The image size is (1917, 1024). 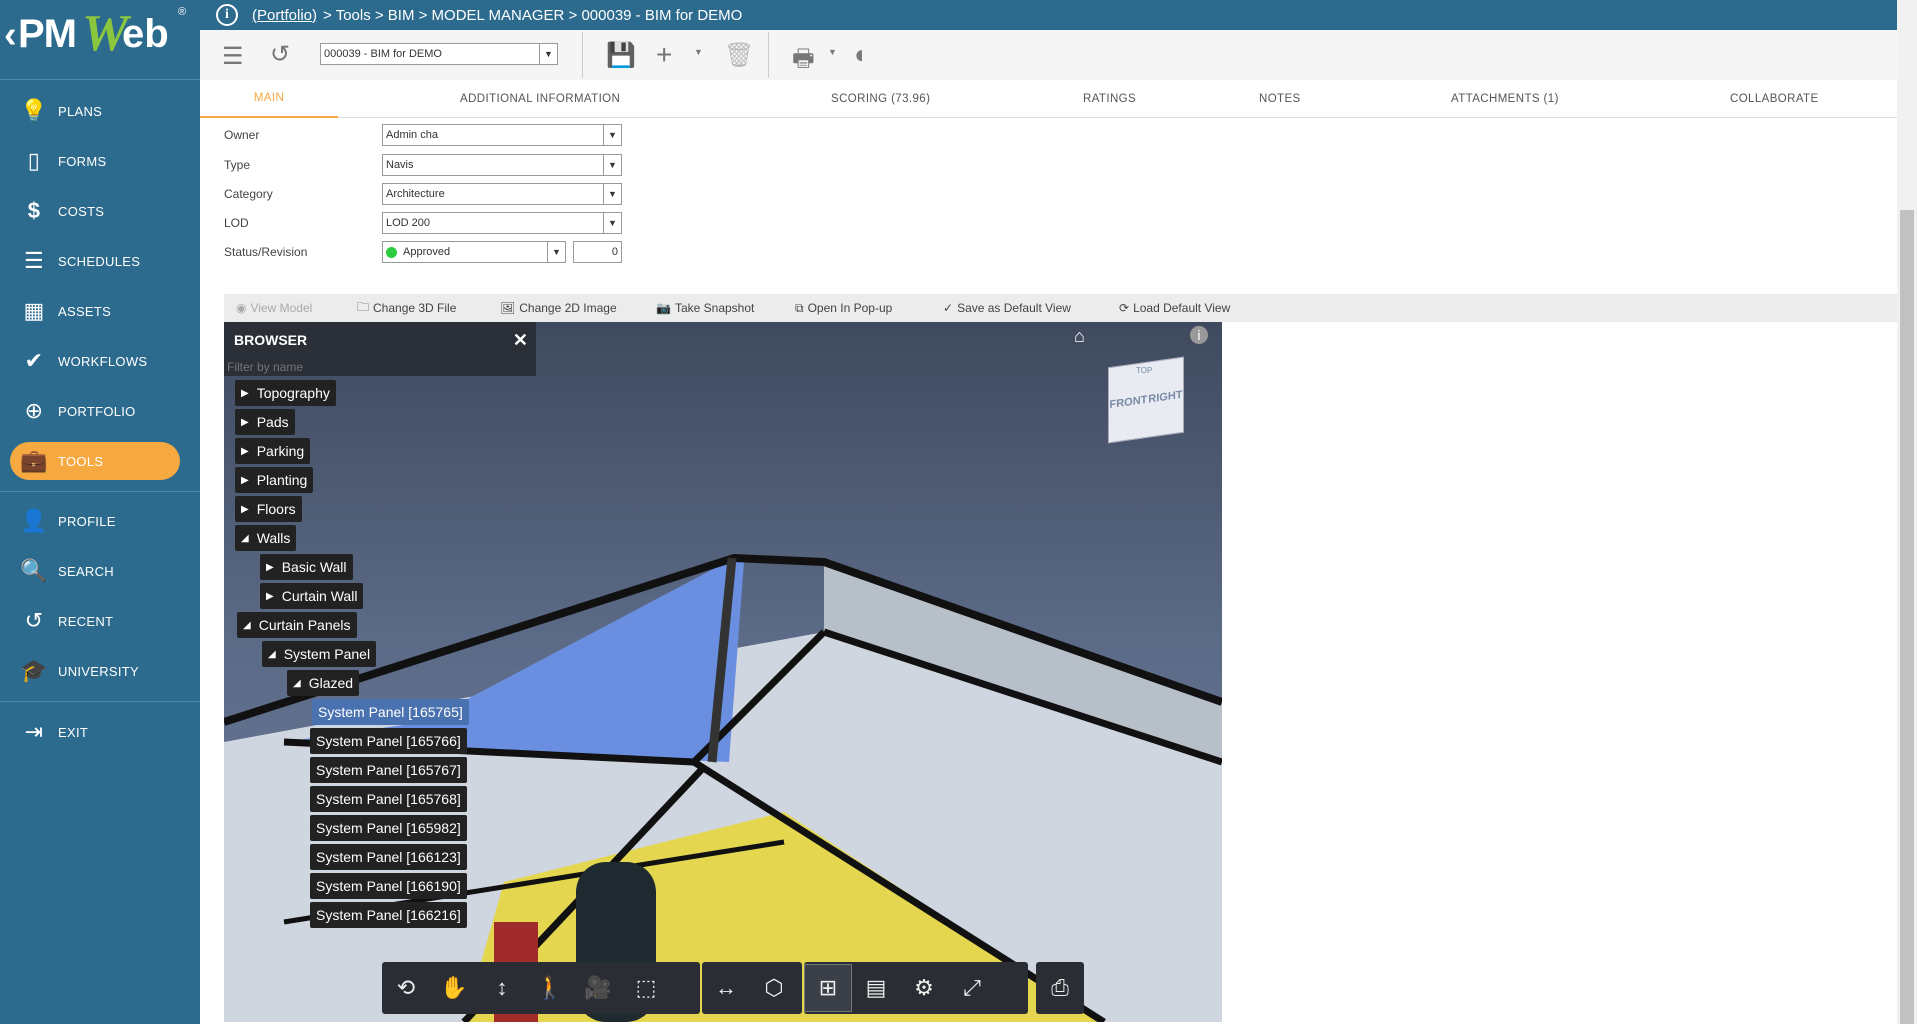 What do you see at coordinates (540, 99) in the screenshot?
I see `tab-additional-information: ADDITIONAL INFORMATION` at bounding box center [540, 99].